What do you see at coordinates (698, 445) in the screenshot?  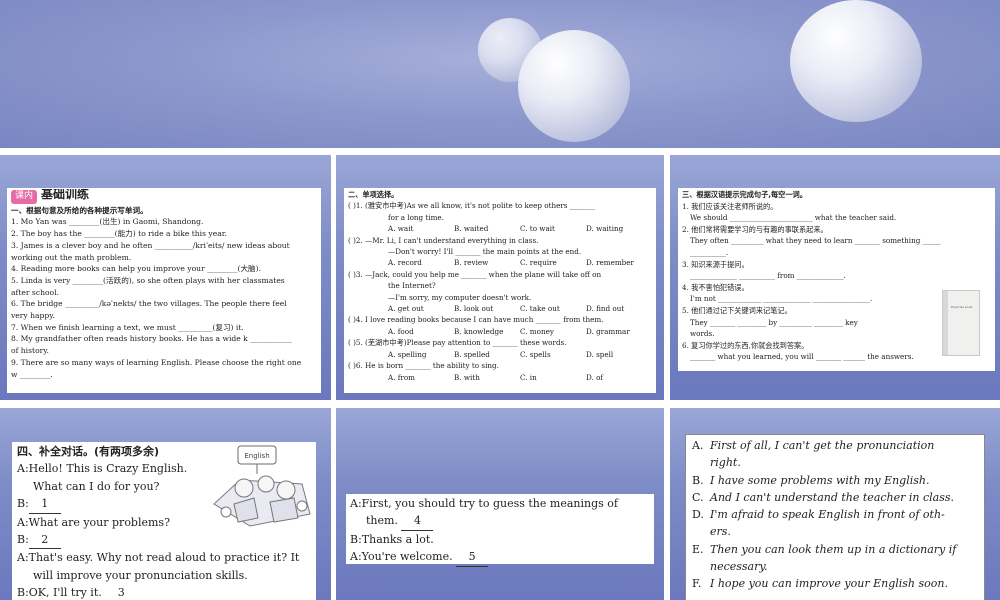 I see `option-key: A.` at bounding box center [698, 445].